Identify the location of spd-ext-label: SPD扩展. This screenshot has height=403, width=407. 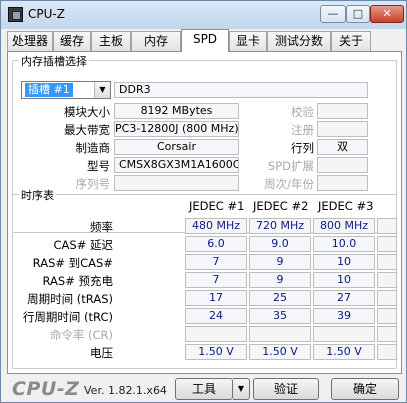
(290, 166).